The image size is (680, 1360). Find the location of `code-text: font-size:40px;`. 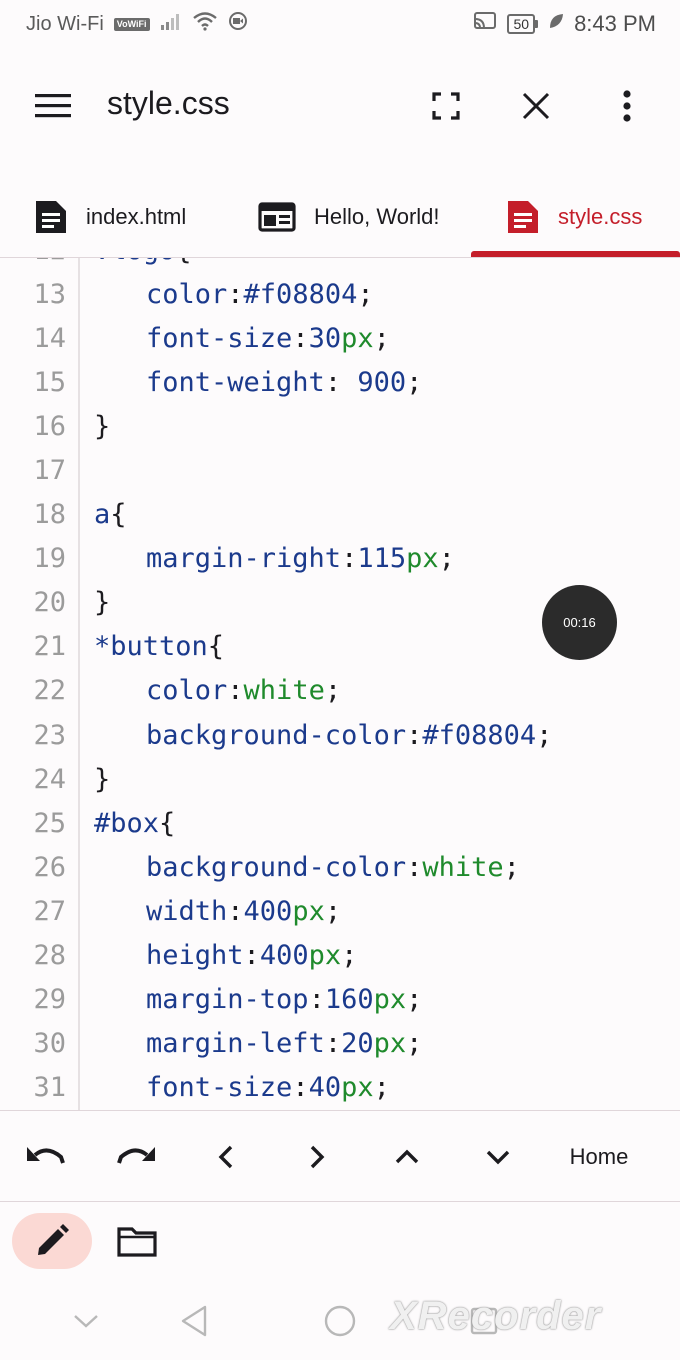

code-text: font-size:40px; is located at coordinates (228, 1087).